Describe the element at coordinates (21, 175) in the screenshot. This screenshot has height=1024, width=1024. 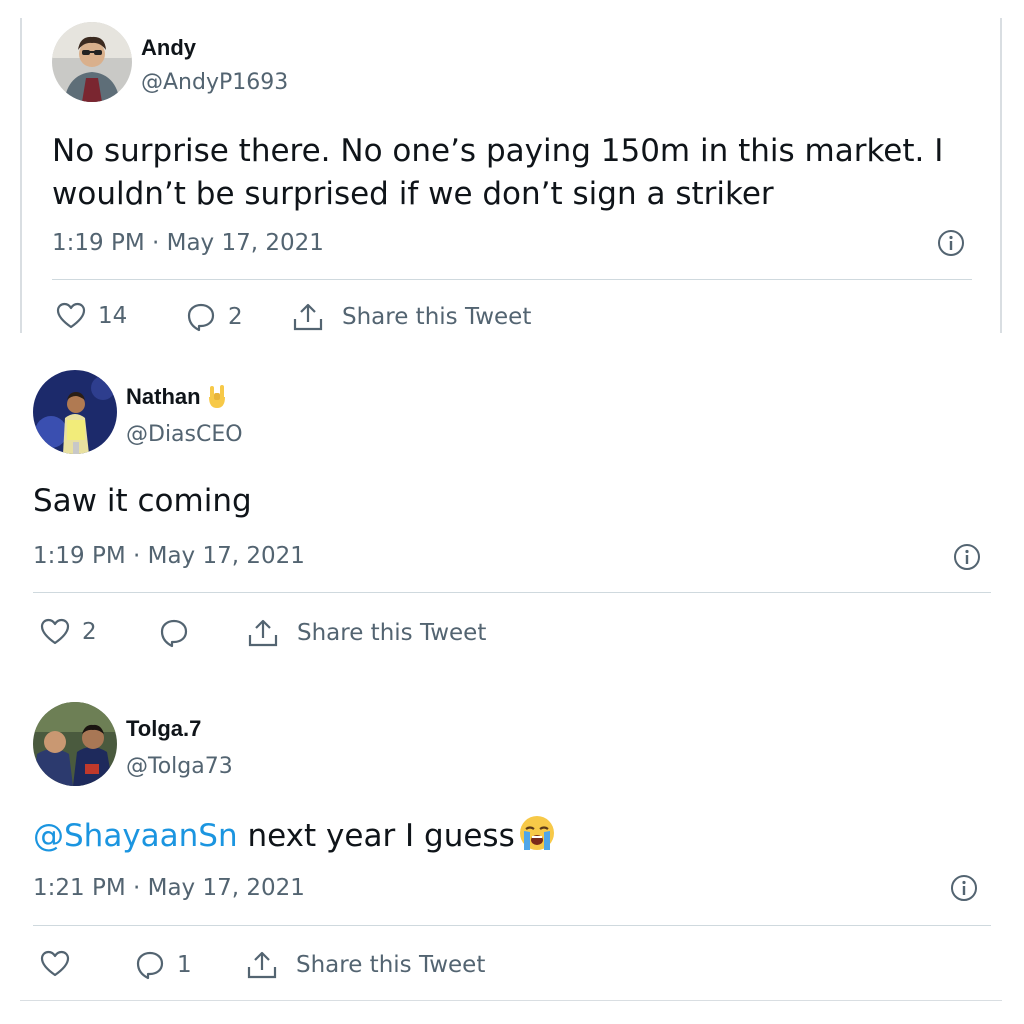
I see `card-border-left` at that location.